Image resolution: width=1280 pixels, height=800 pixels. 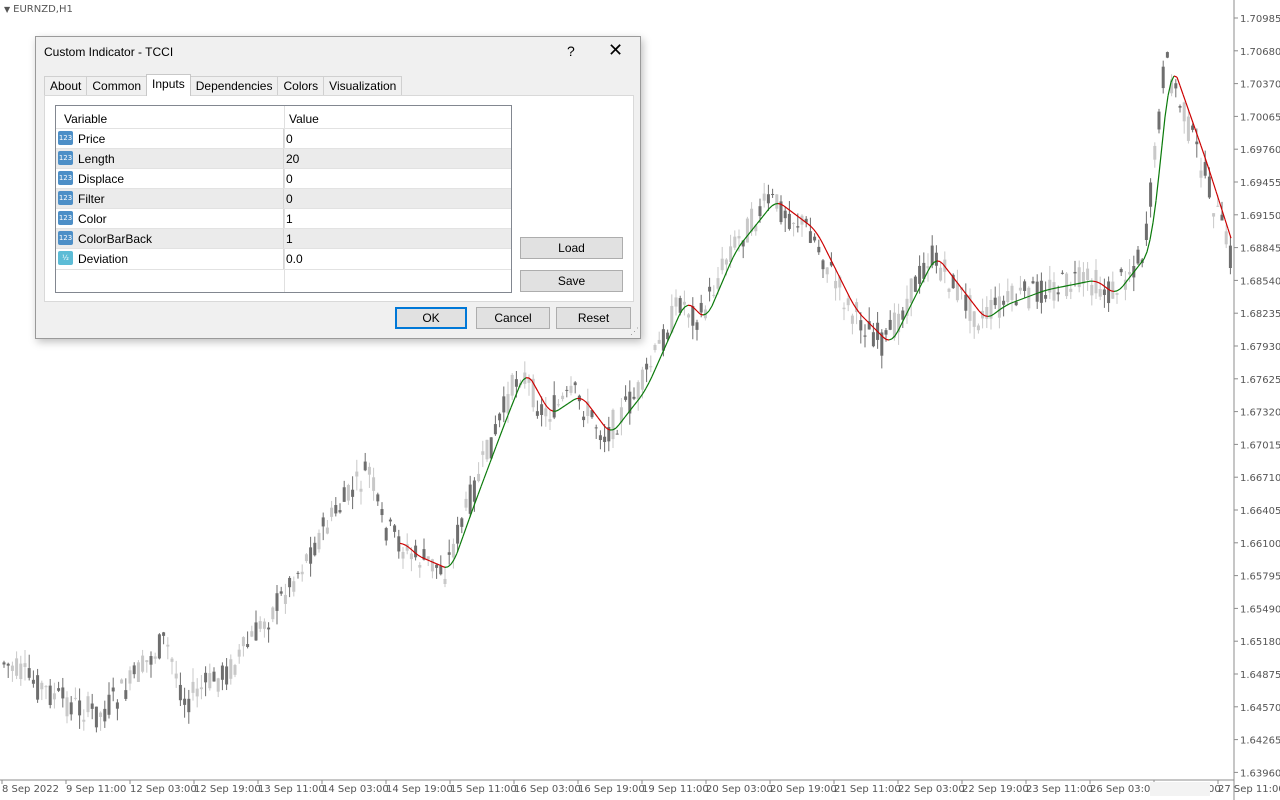 What do you see at coordinates (92, 139) in the screenshot?
I see `variable-name: Price` at bounding box center [92, 139].